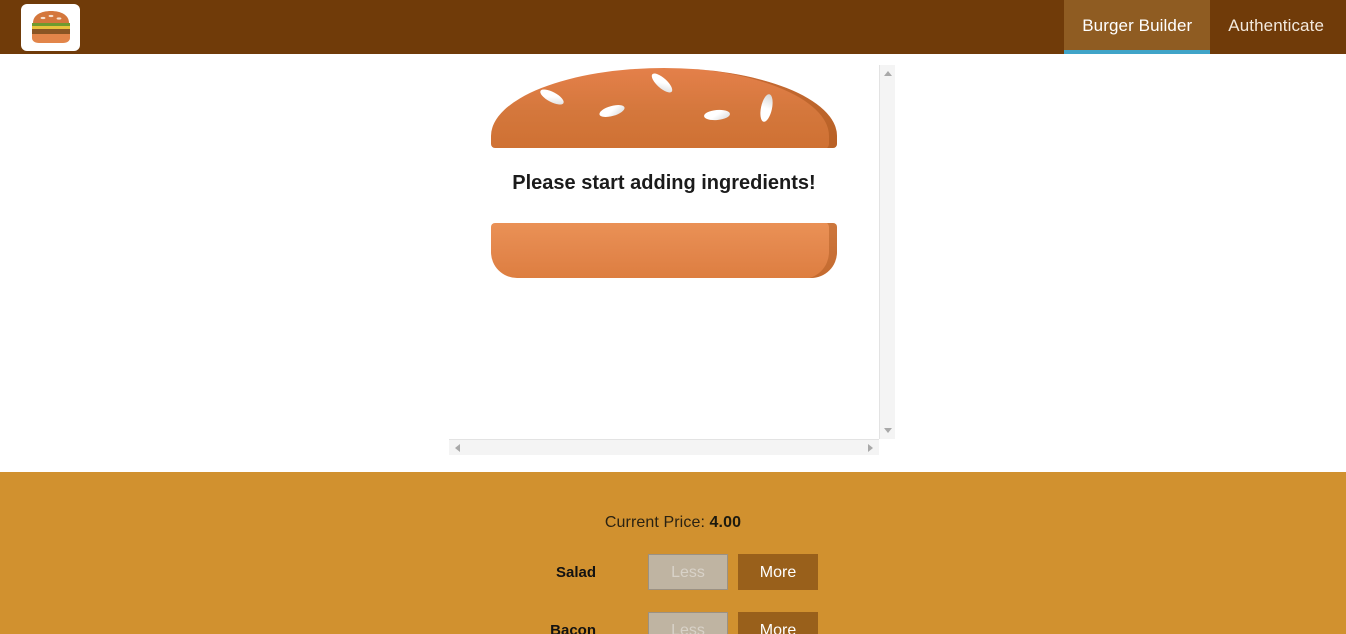 The width and height of the screenshot is (1346, 634). I want to click on build-control-salad-label: Salad, so click(575, 572).